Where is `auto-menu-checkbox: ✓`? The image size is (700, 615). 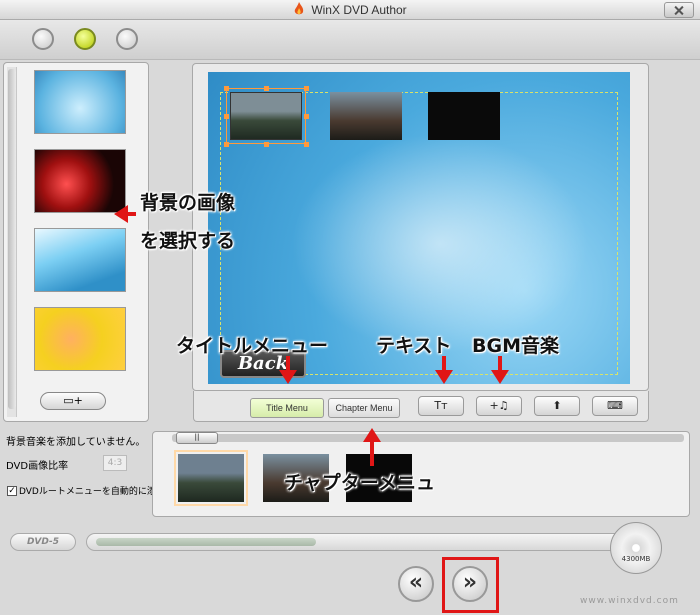
auto-menu-checkbox: ✓ is located at coordinates (12, 491).